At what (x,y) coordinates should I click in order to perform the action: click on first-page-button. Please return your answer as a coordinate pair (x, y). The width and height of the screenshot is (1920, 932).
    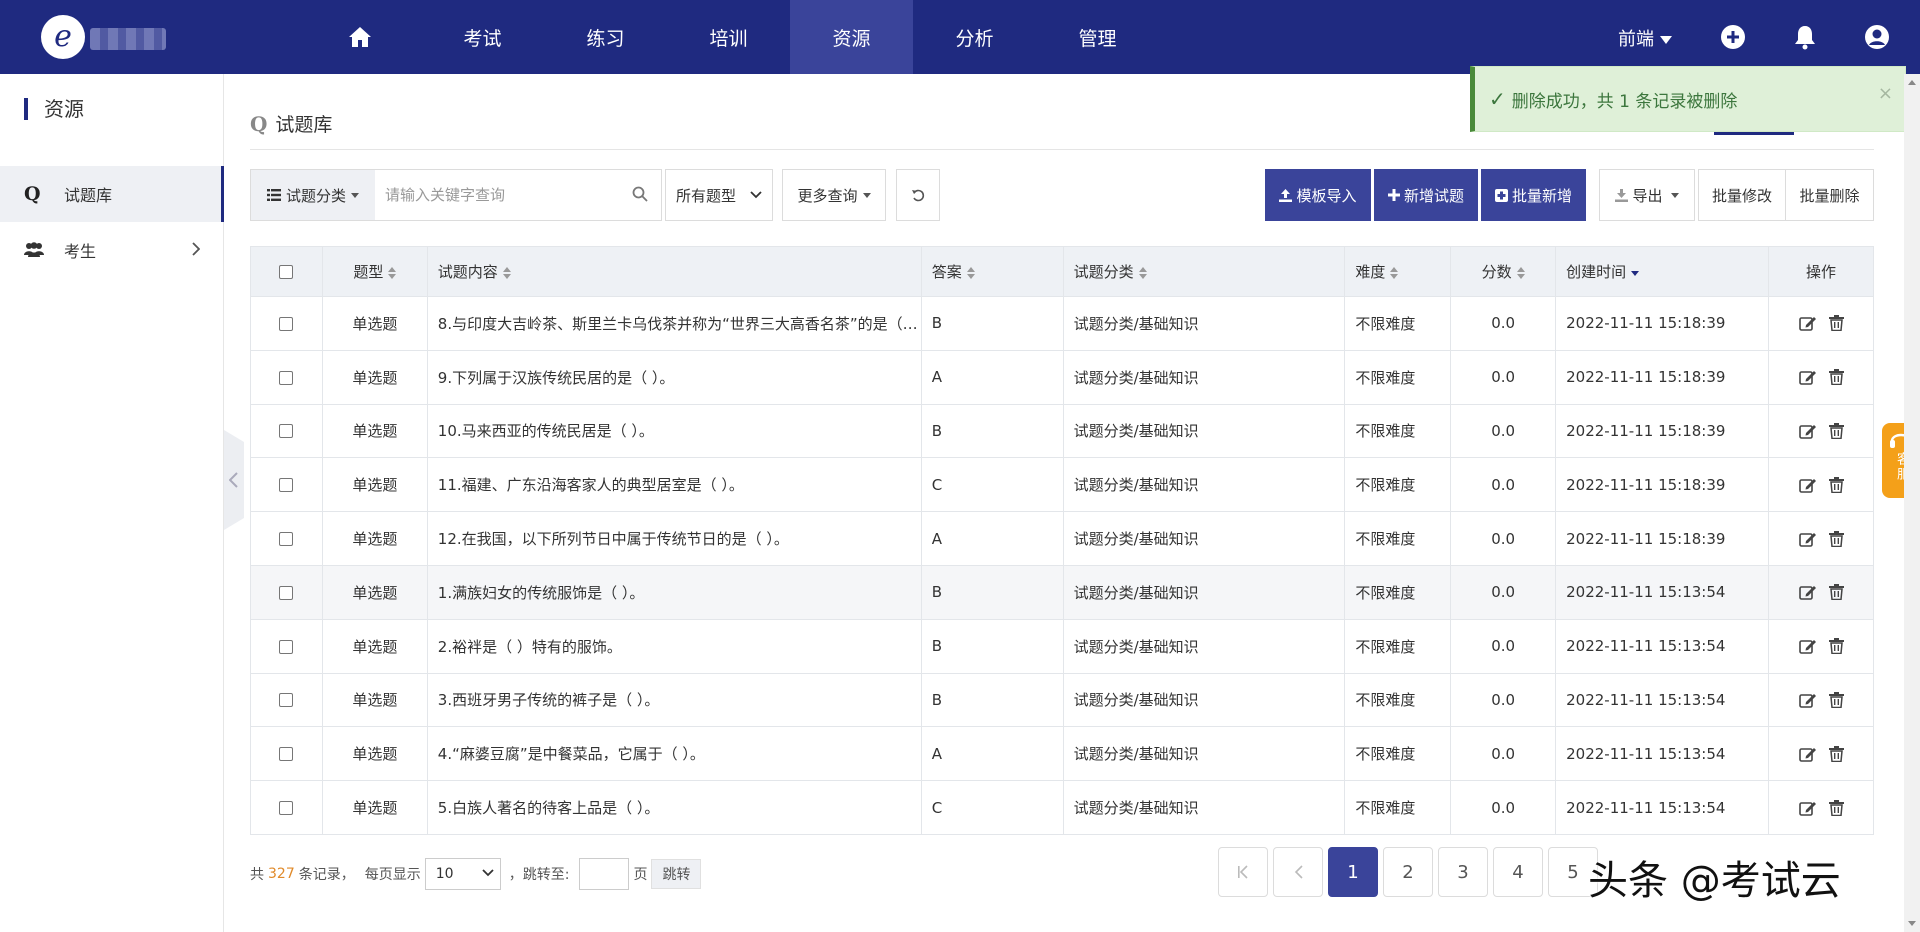
    Looking at the image, I should click on (1243, 872).